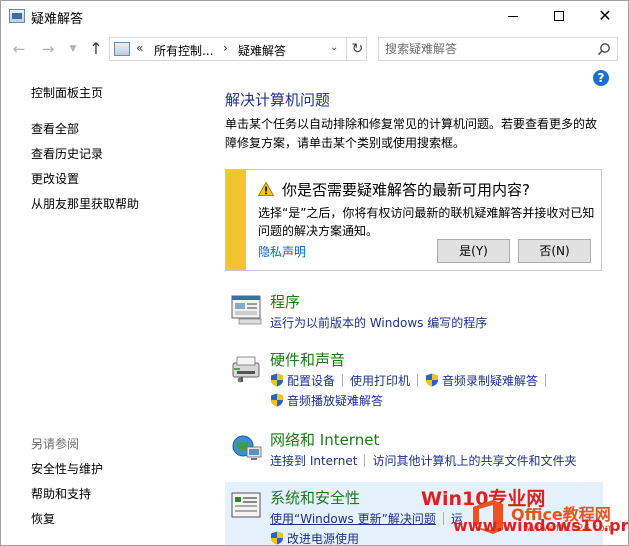  What do you see at coordinates (285, 301) in the screenshot?
I see `category-title-programs: 程序` at bounding box center [285, 301].